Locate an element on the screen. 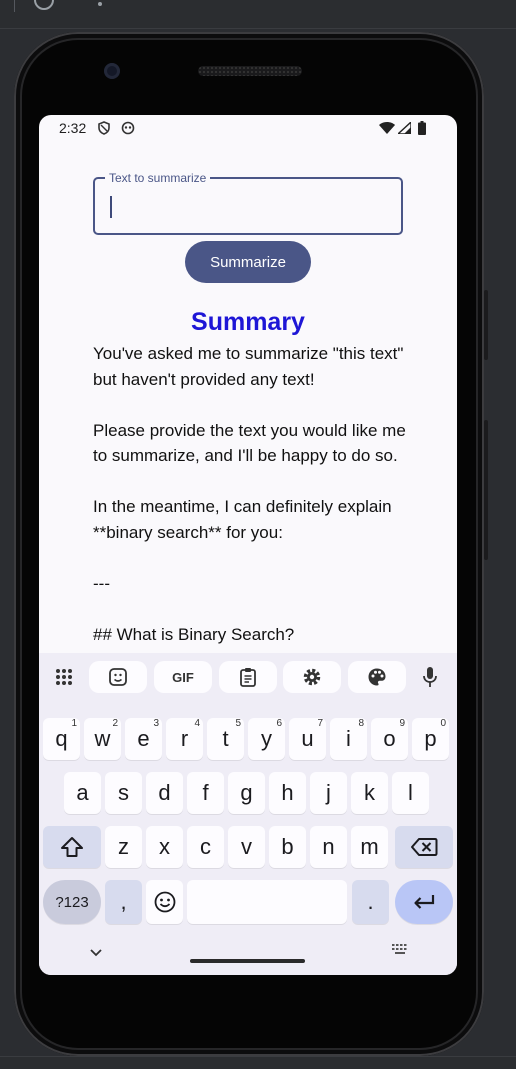  comma-key: , is located at coordinates (123, 902).